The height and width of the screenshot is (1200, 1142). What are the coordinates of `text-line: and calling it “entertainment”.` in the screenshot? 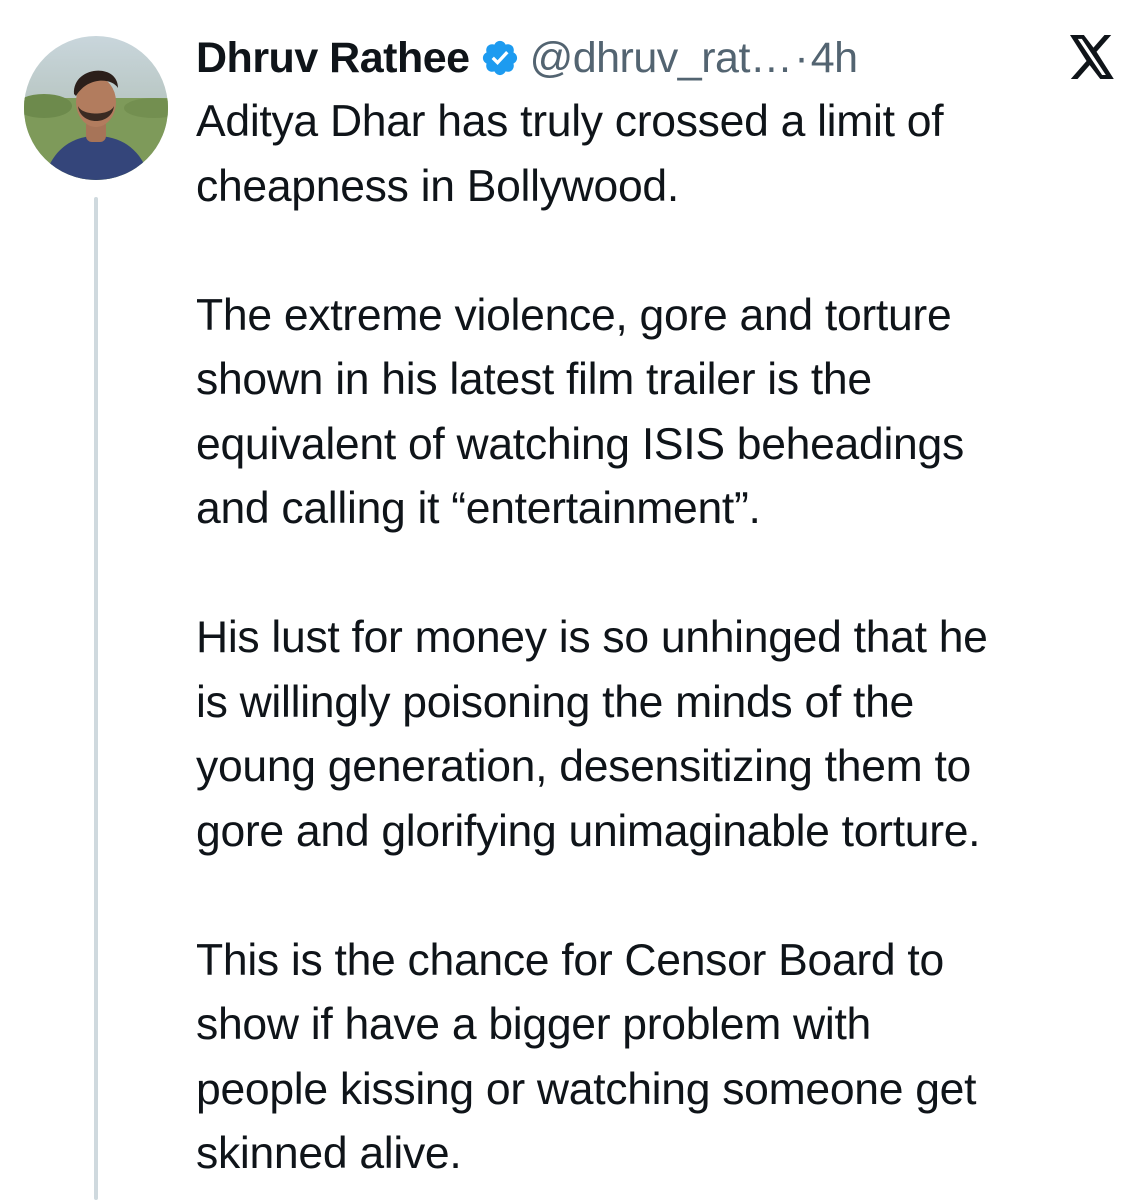 It's located at (478, 508).